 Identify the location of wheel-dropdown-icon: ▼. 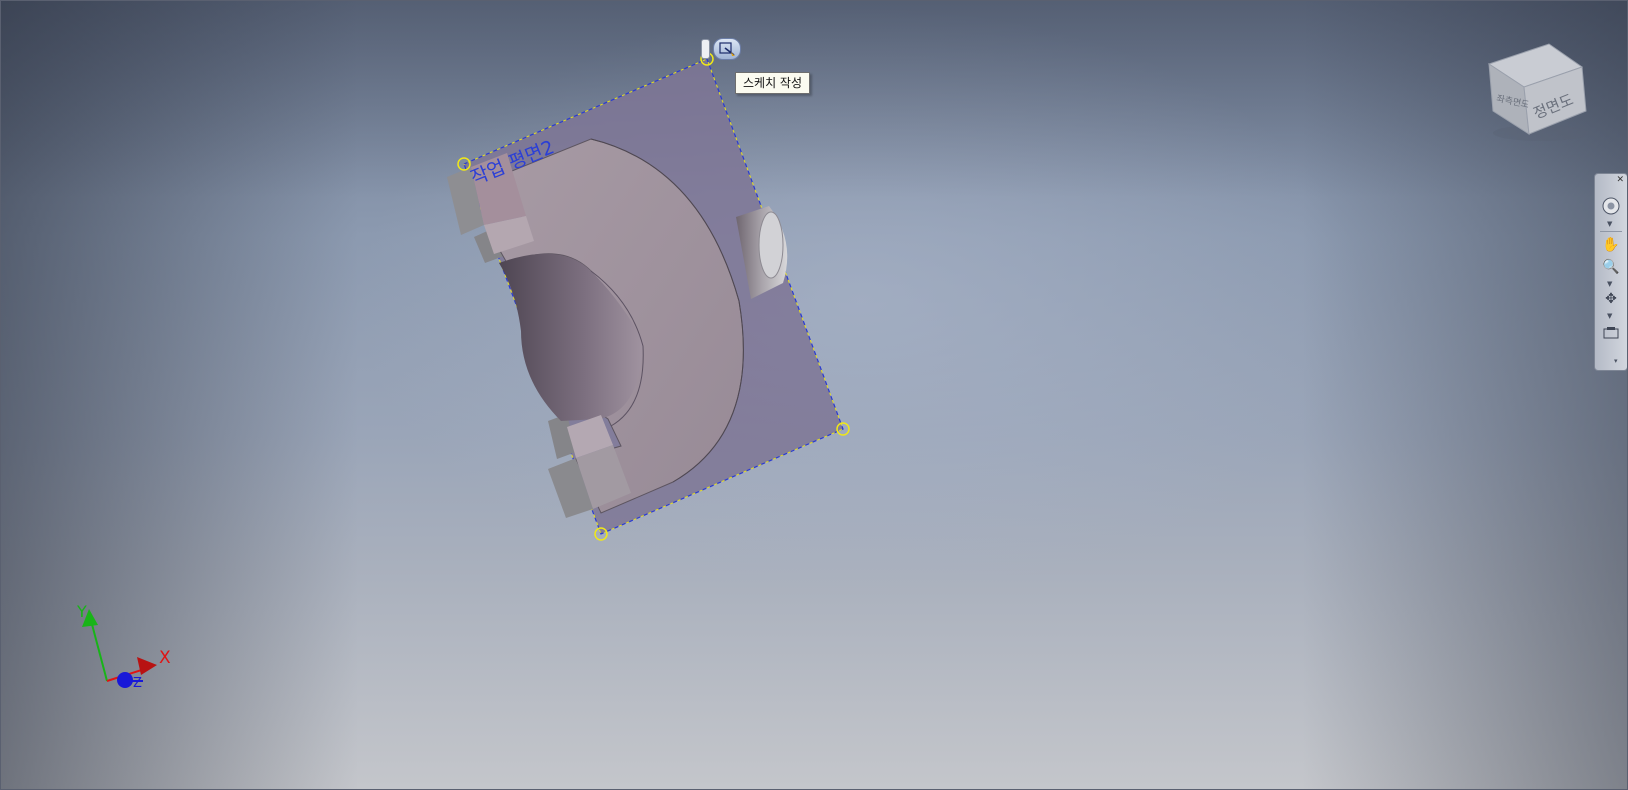
(1609, 224).